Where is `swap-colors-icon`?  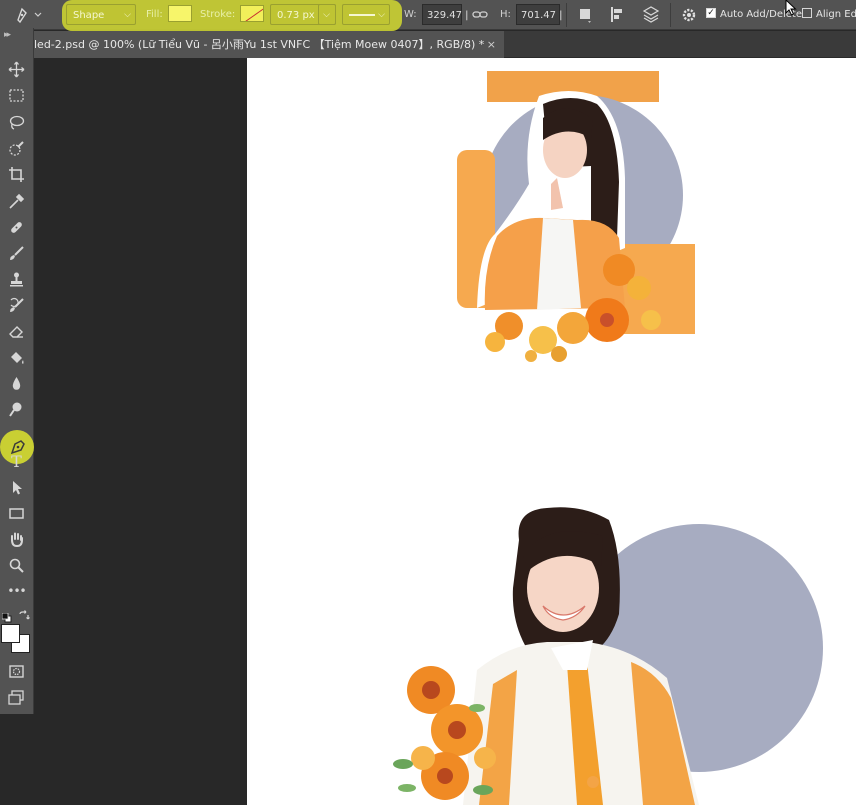 swap-colors-icon is located at coordinates (24, 613).